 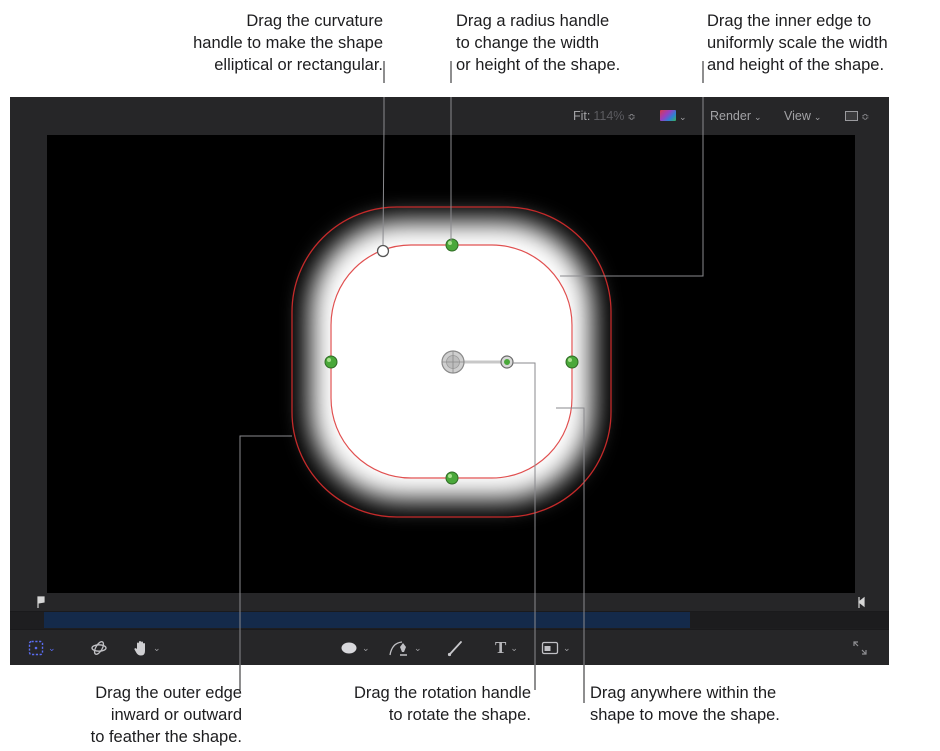 What do you see at coordinates (383, 251) in the screenshot?
I see `curvature-handle` at bounding box center [383, 251].